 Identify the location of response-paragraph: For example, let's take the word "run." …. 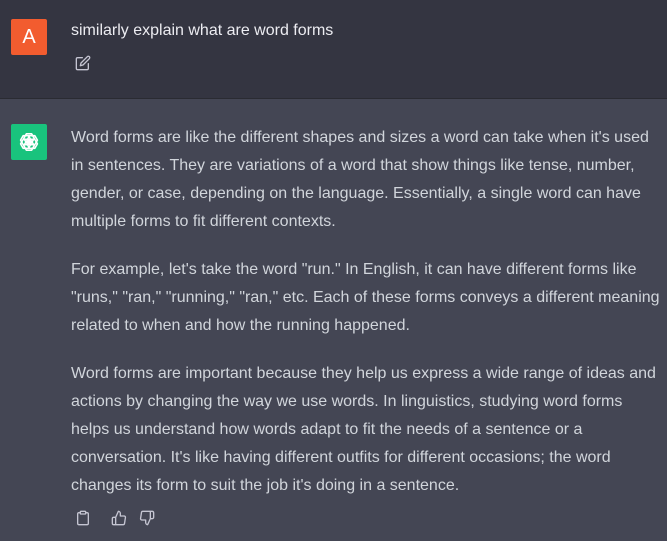
(365, 297).